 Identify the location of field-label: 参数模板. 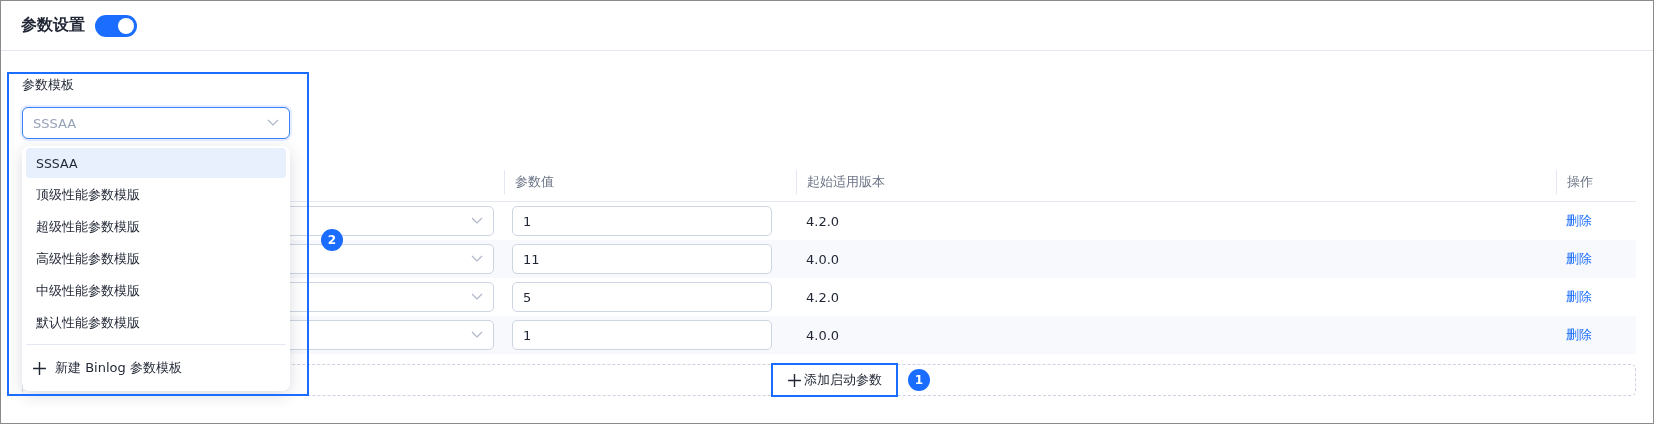
(48, 84).